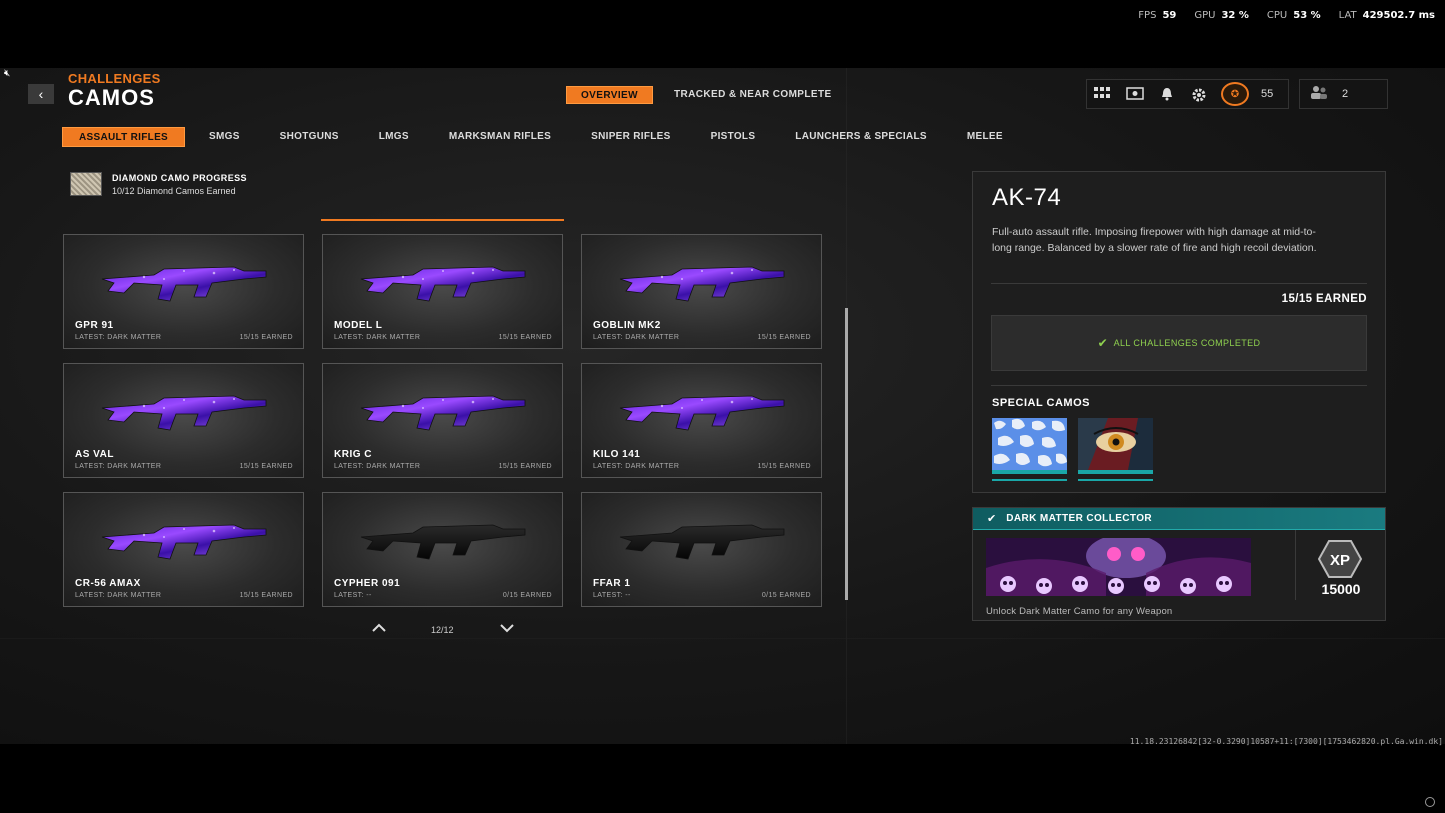 The height and width of the screenshot is (813, 1445). I want to click on weapon-card: FFAR 1 LATEST: -- 0/15 EARNED, so click(701, 549).